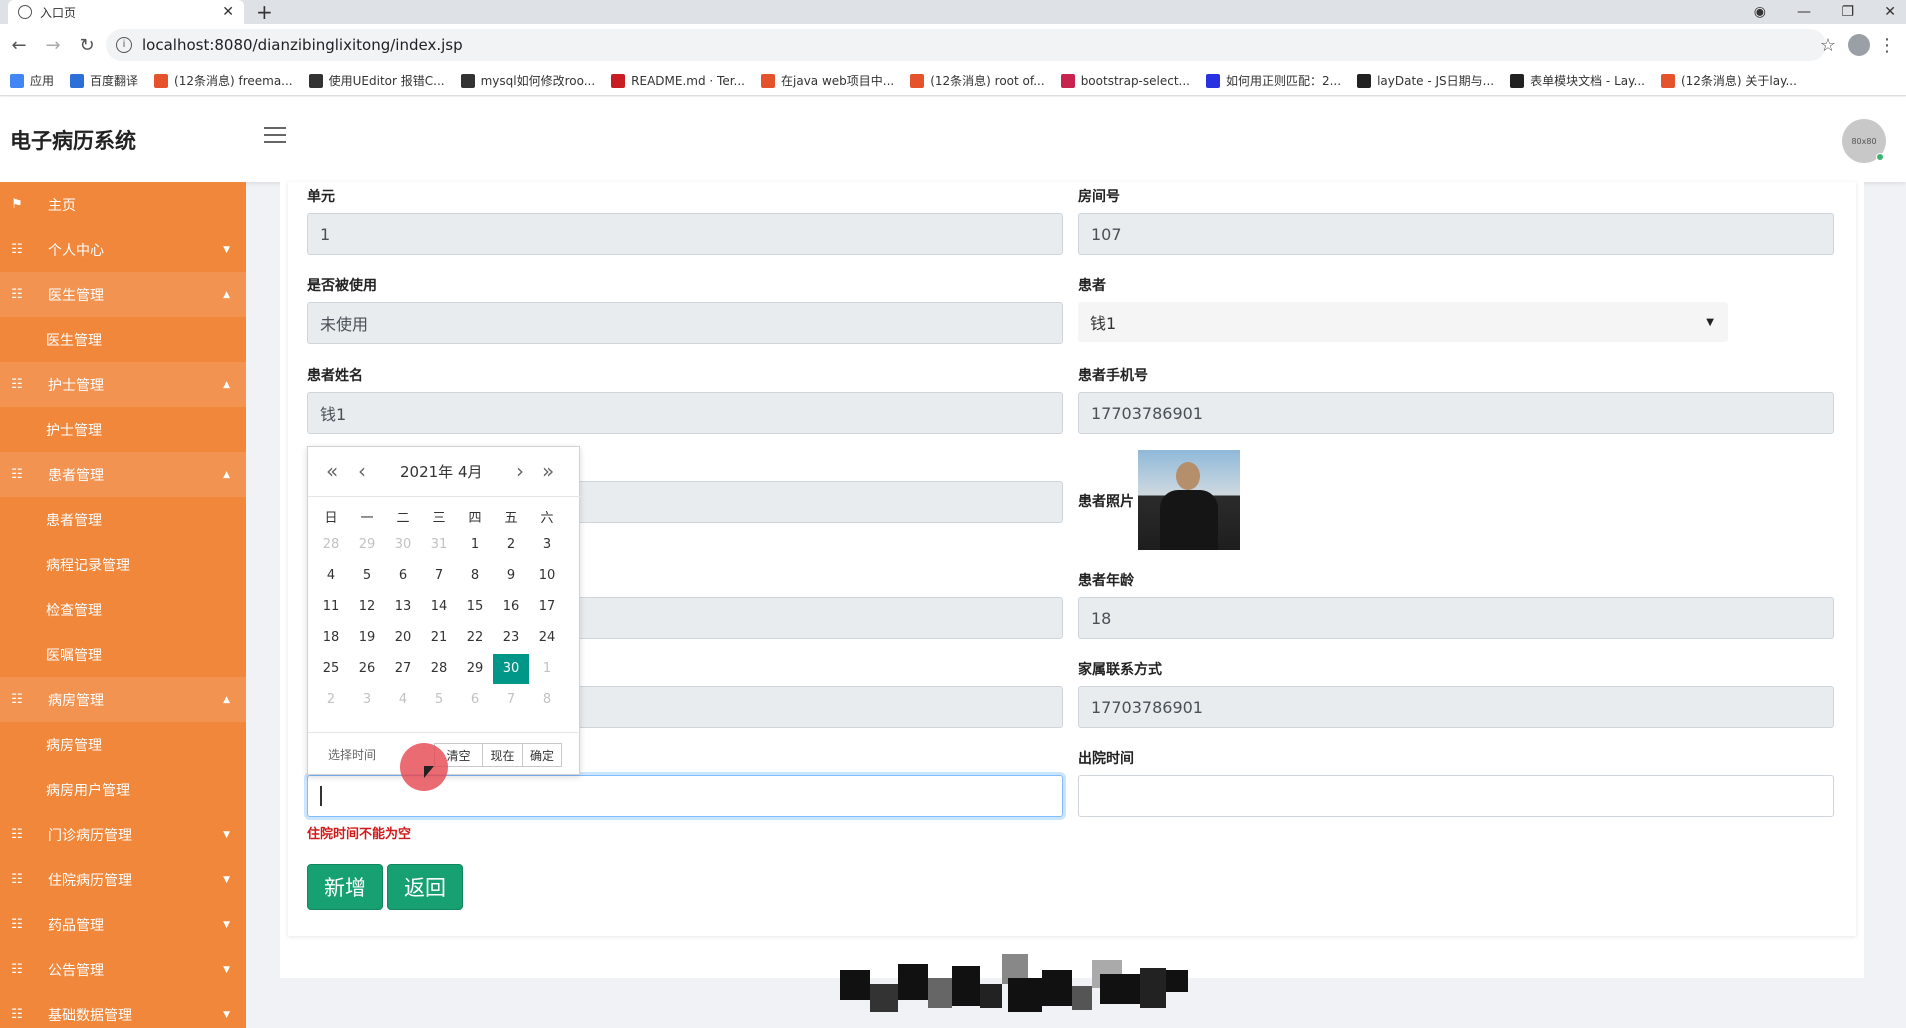  What do you see at coordinates (362, 471) in the screenshot?
I see `prev-month-icon: ‹` at bounding box center [362, 471].